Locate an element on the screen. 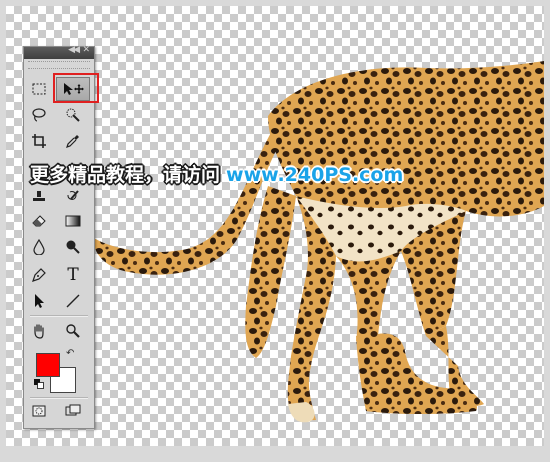 Image resolution: width=550 pixels, height=462 pixels. panel-grip is located at coordinates (59, 65).